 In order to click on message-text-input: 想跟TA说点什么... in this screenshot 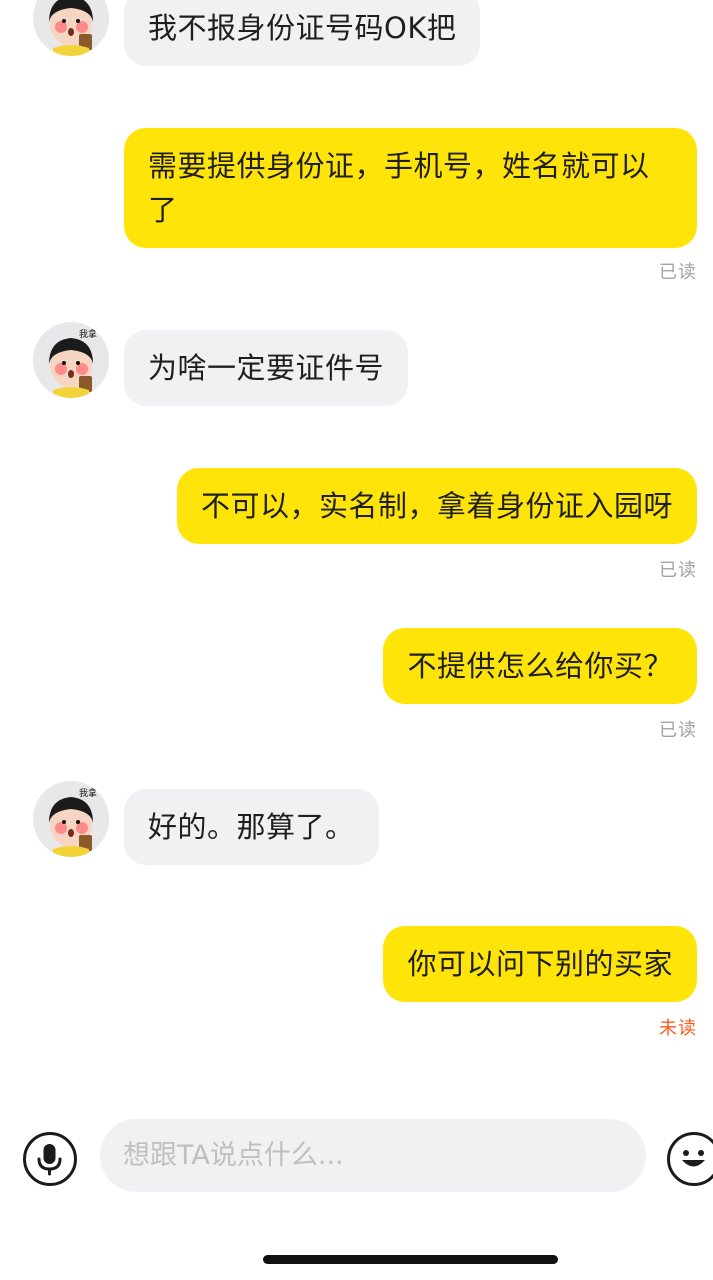, I will do `click(373, 1155)`.